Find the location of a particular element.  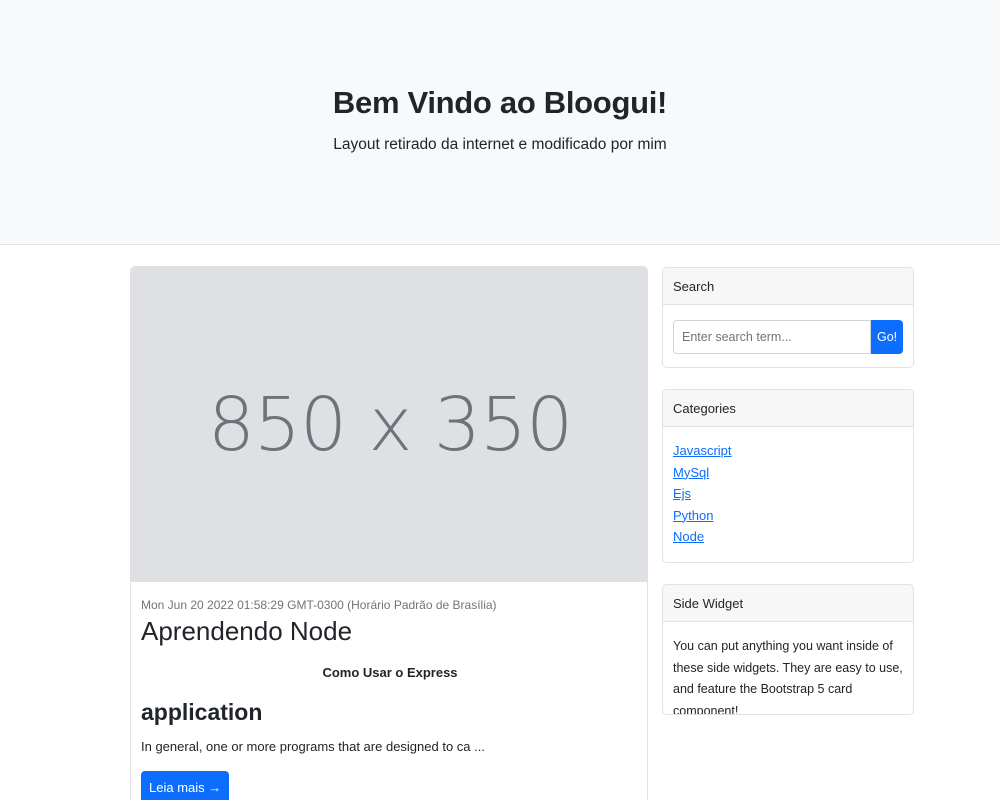

search-card: Search Go! is located at coordinates (788, 317).